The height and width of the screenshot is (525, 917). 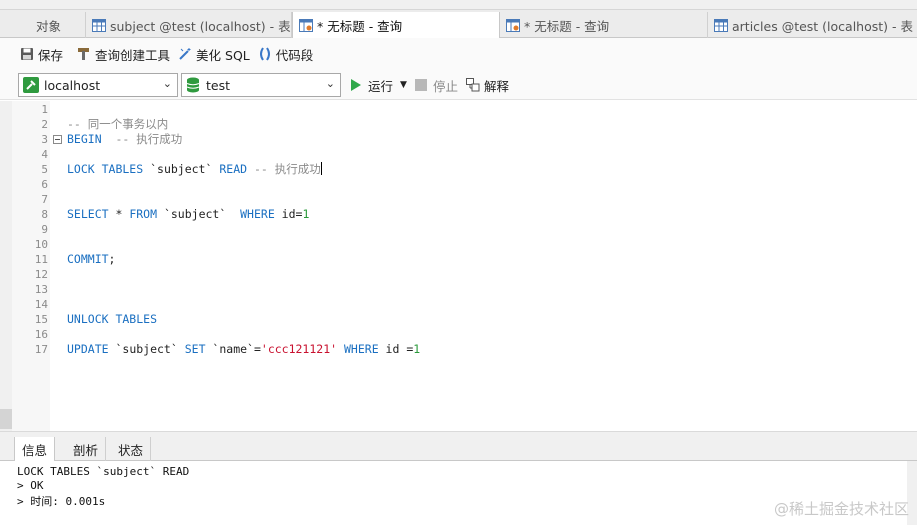 What do you see at coordinates (458, 5) in the screenshot?
I see `menu-bar` at bounding box center [458, 5].